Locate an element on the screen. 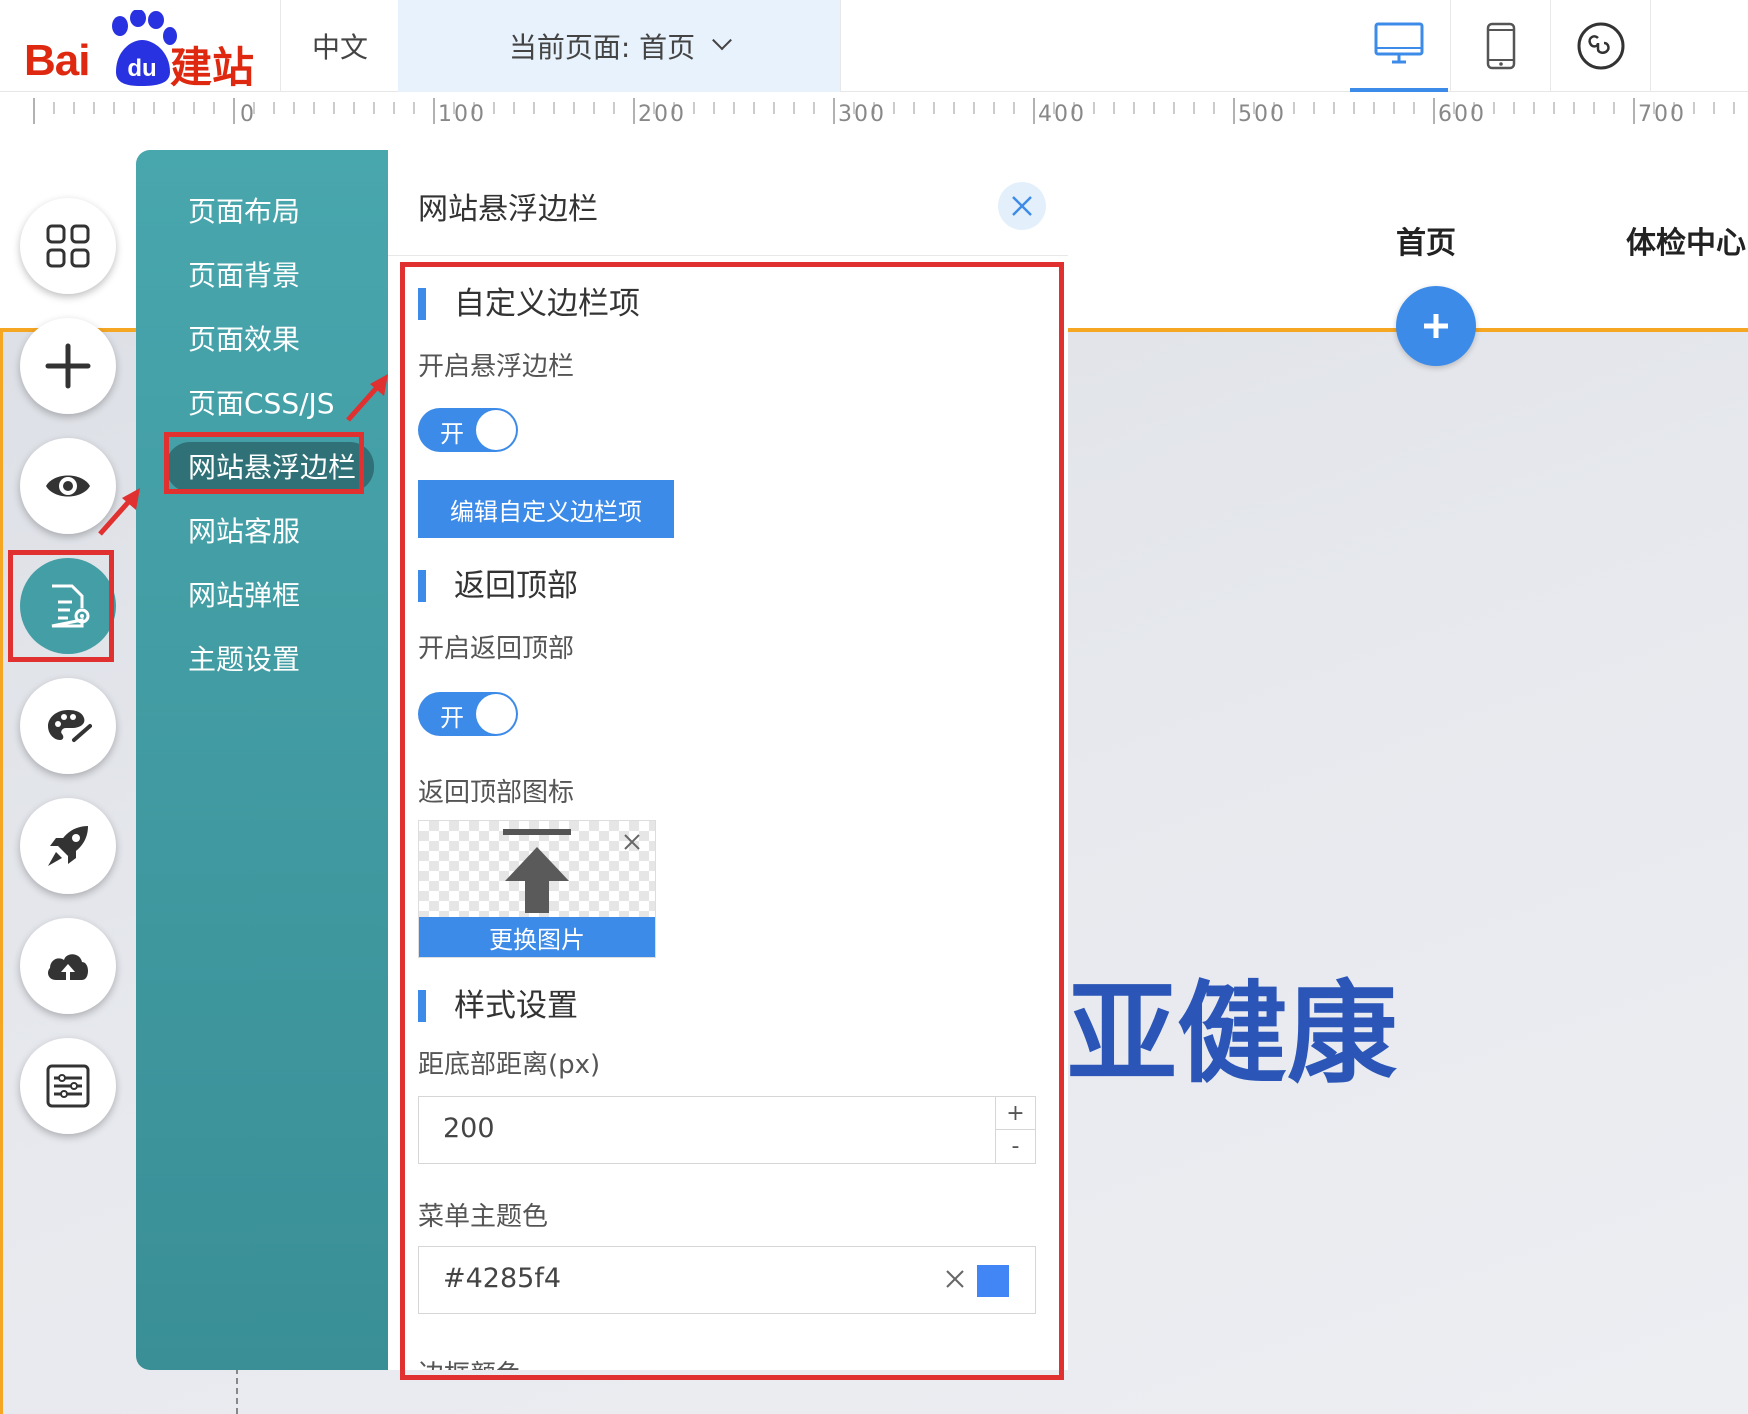 The height and width of the screenshot is (1414, 1748). ruler-label: 200 is located at coordinates (662, 114).